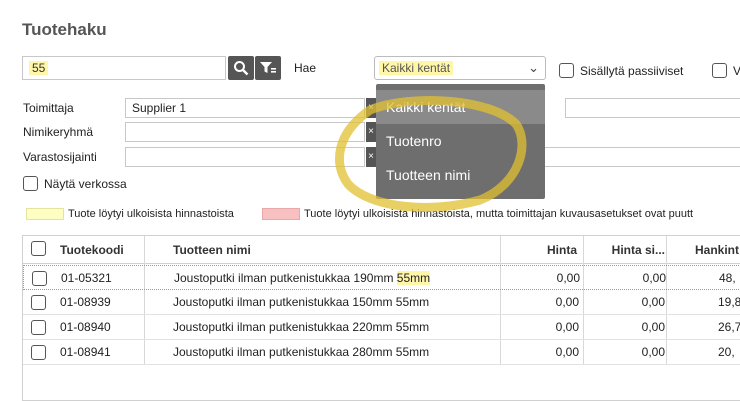 The width and height of the screenshot is (740, 401). Describe the element at coordinates (39, 68) in the screenshot. I see `search-value: 55` at that location.